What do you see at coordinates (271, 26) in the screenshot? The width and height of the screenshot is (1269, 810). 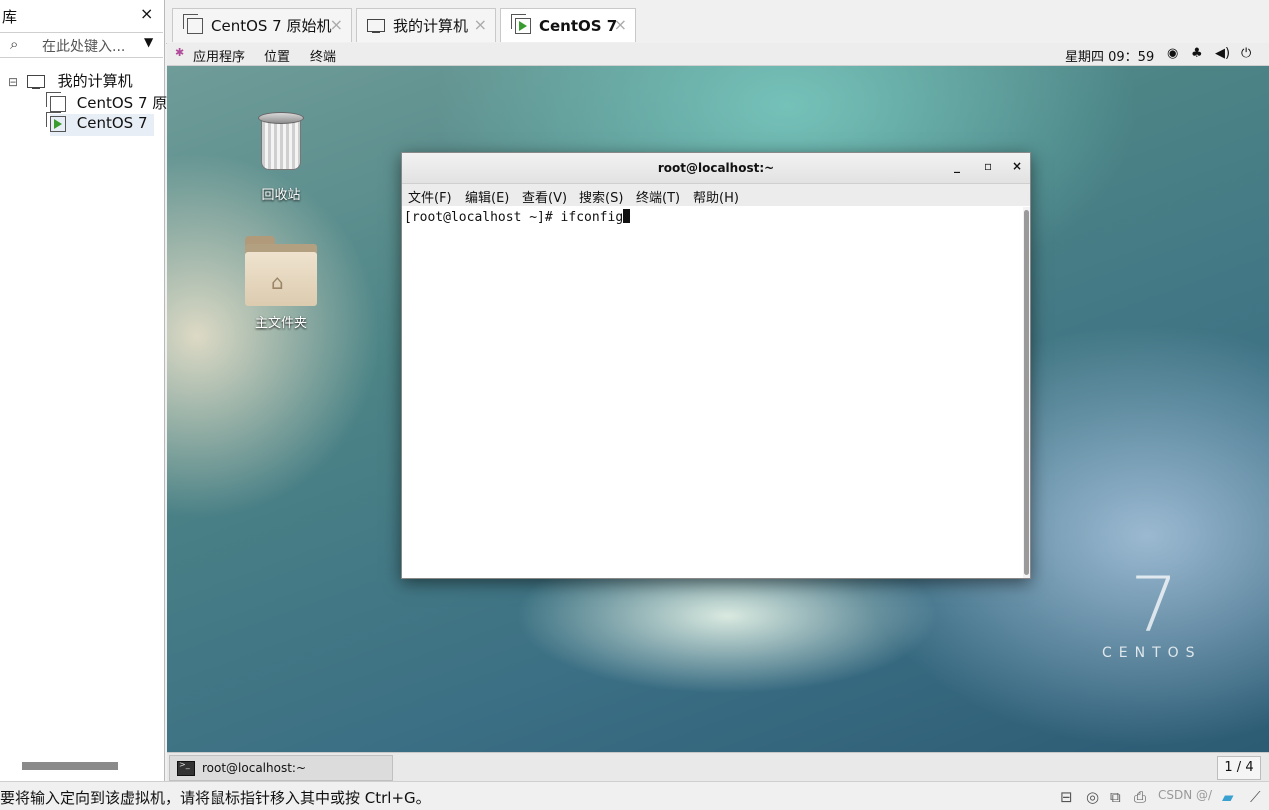 I see `tab-label: CentOS 7 原始机` at bounding box center [271, 26].